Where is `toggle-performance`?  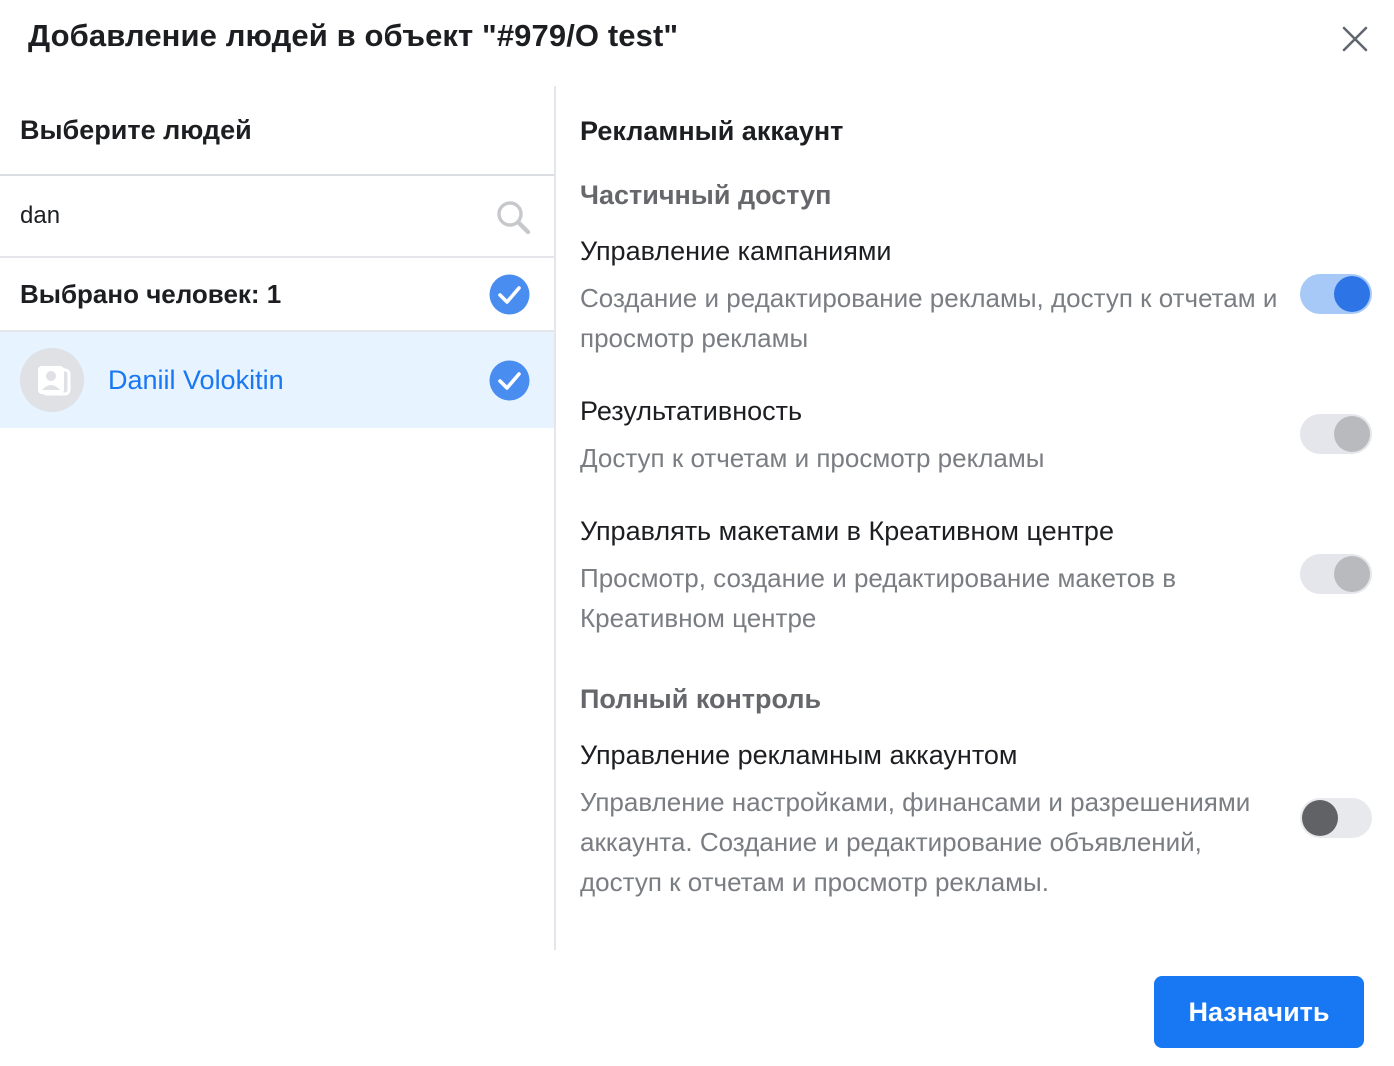
toggle-performance is located at coordinates (1336, 434).